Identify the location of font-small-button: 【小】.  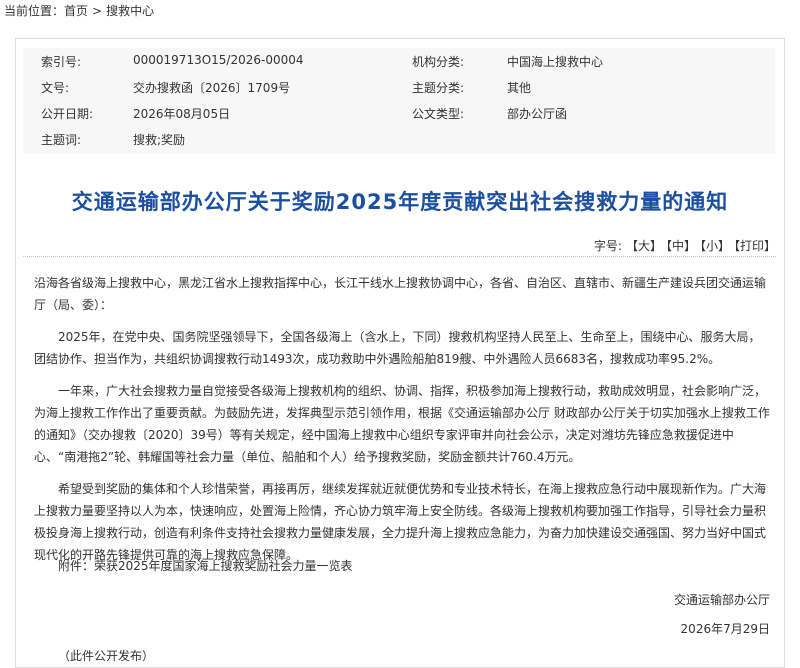
(715, 246).